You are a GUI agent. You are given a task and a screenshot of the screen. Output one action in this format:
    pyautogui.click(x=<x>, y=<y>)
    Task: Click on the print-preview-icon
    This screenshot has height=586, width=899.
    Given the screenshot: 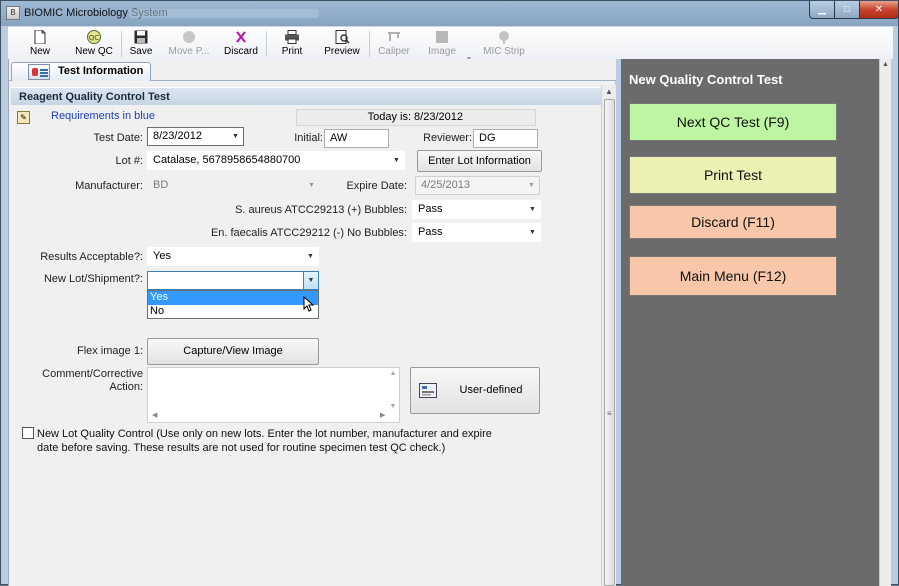 What is the action you would take?
    pyautogui.click(x=342, y=37)
    